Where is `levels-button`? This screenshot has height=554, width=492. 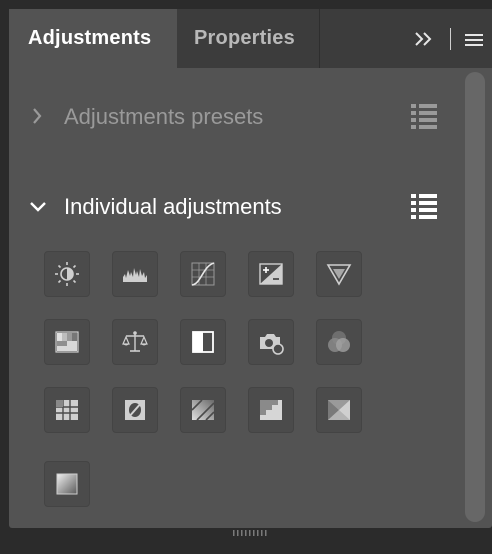 levels-button is located at coordinates (135, 274).